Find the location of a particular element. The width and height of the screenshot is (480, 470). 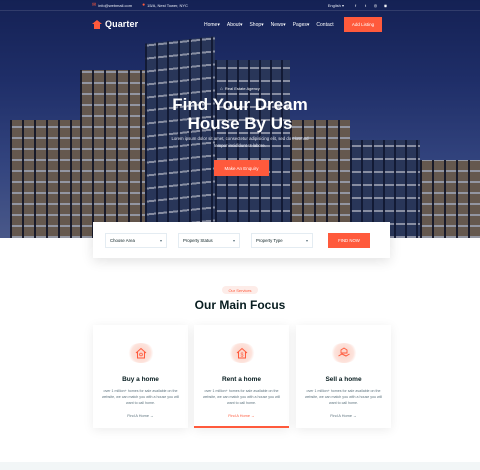

sell-home-icon is located at coordinates (344, 353).